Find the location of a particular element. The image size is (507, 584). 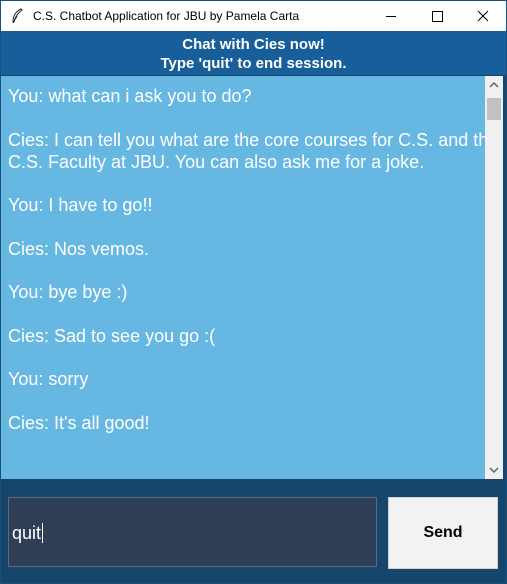

header-title: Chat with Cies now! is located at coordinates (253, 44).